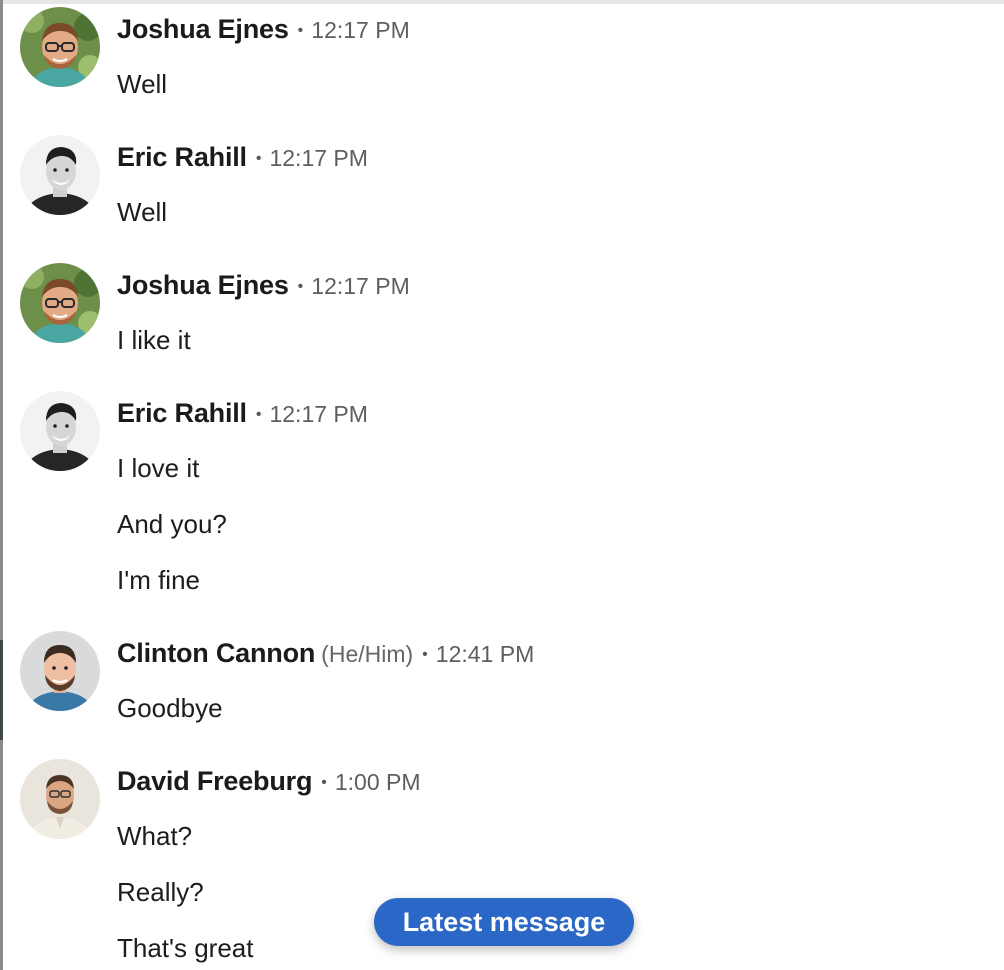 The image size is (1004, 970). Describe the element at coordinates (172, 524) in the screenshot. I see `message-text: And you?` at that location.